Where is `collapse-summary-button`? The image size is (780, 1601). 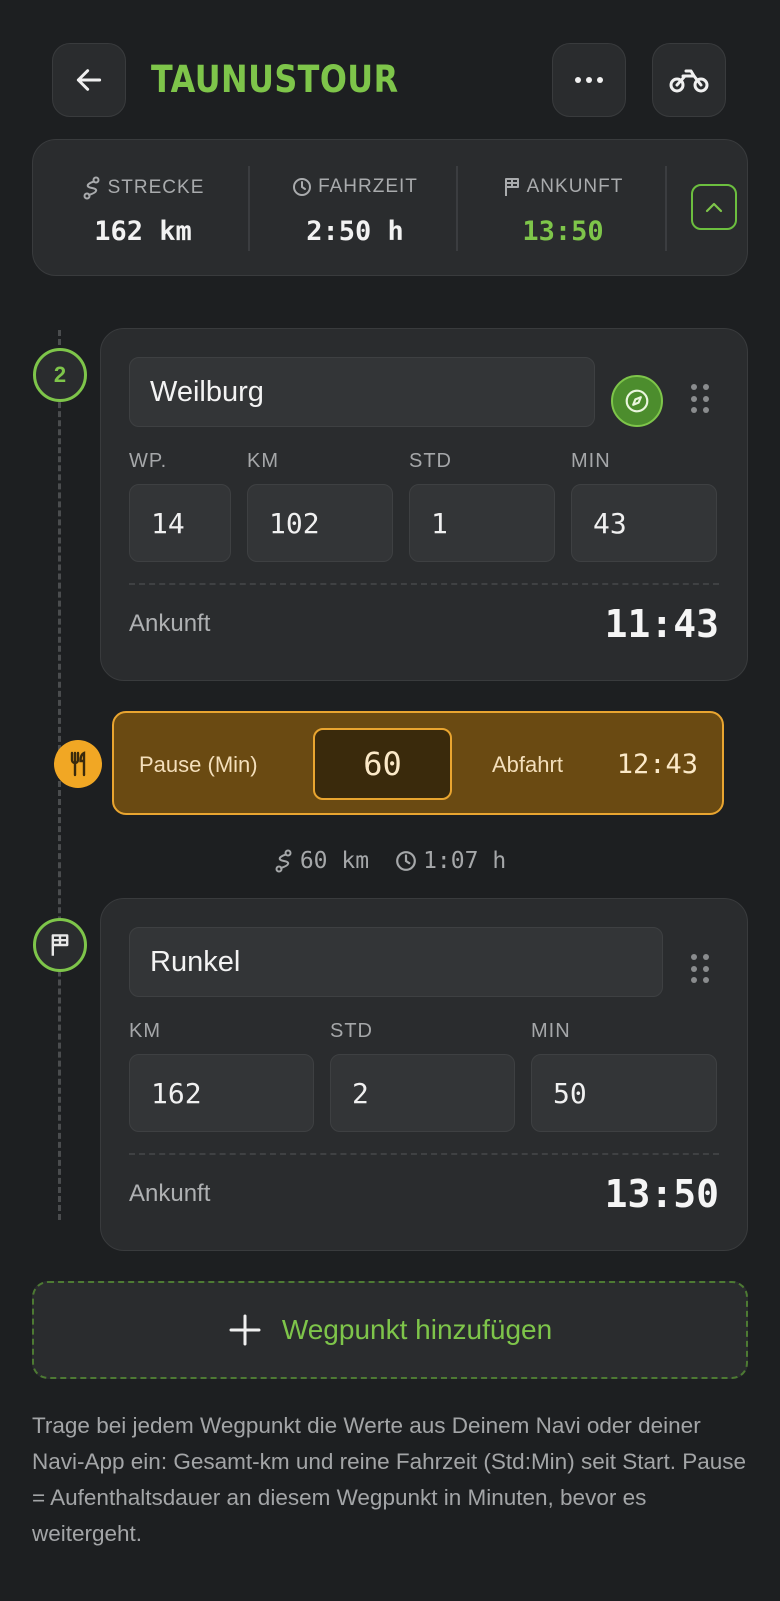
collapse-summary-button is located at coordinates (714, 207).